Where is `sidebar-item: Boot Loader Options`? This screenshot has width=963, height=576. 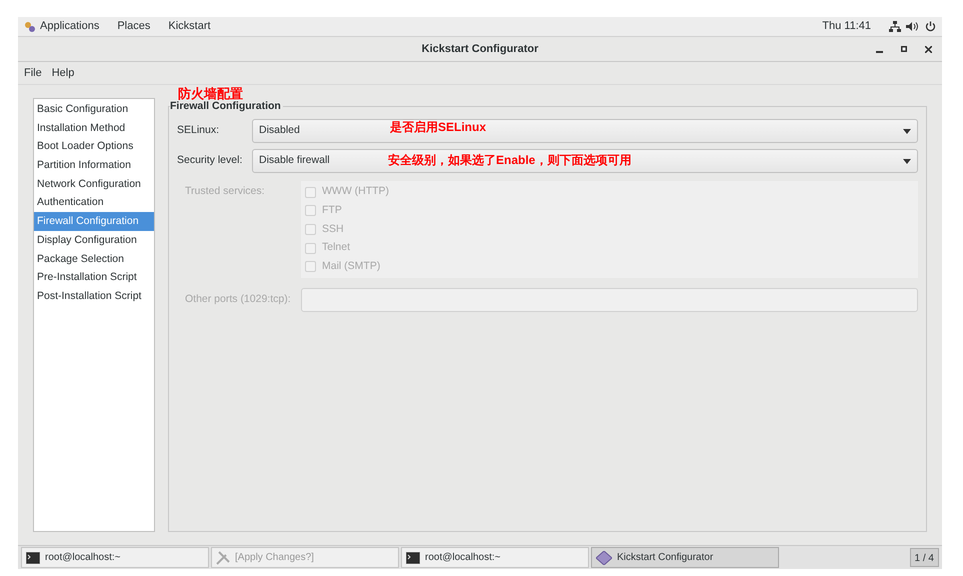 sidebar-item: Boot Loader Options is located at coordinates (94, 146).